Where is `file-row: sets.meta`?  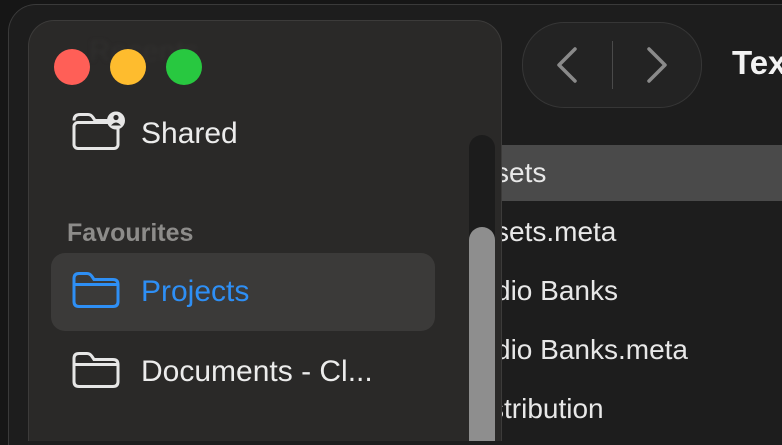 file-row: sets.meta is located at coordinates (631, 232).